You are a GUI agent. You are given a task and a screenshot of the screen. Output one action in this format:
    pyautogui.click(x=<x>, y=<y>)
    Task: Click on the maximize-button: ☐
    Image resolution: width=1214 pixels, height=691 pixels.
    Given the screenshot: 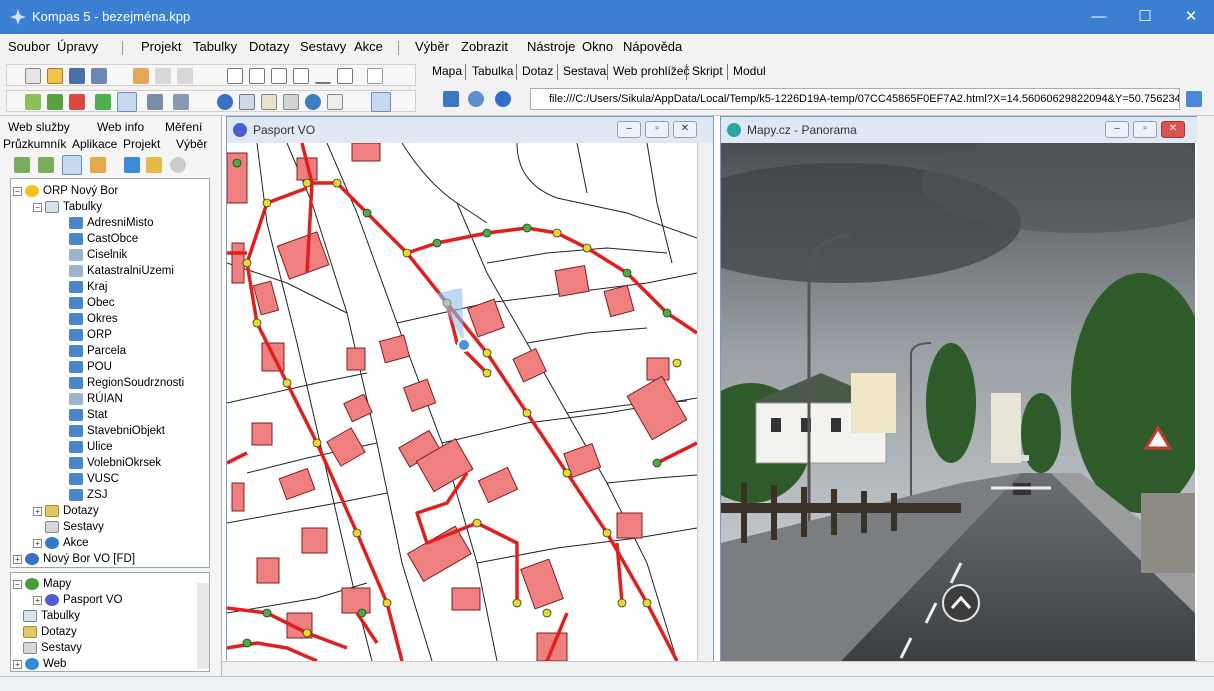 What is the action you would take?
    pyautogui.click(x=1145, y=17)
    